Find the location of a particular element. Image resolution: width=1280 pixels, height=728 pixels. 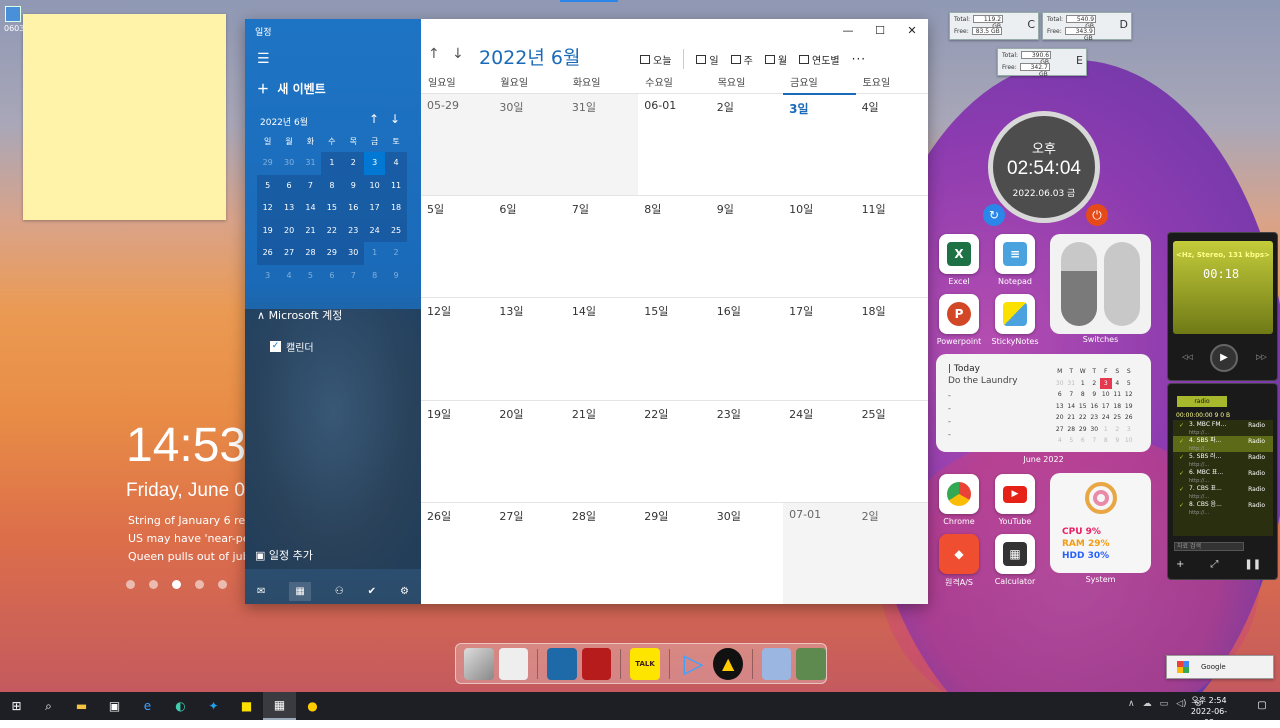

day-cell: 14 is located at coordinates (1072, 407).